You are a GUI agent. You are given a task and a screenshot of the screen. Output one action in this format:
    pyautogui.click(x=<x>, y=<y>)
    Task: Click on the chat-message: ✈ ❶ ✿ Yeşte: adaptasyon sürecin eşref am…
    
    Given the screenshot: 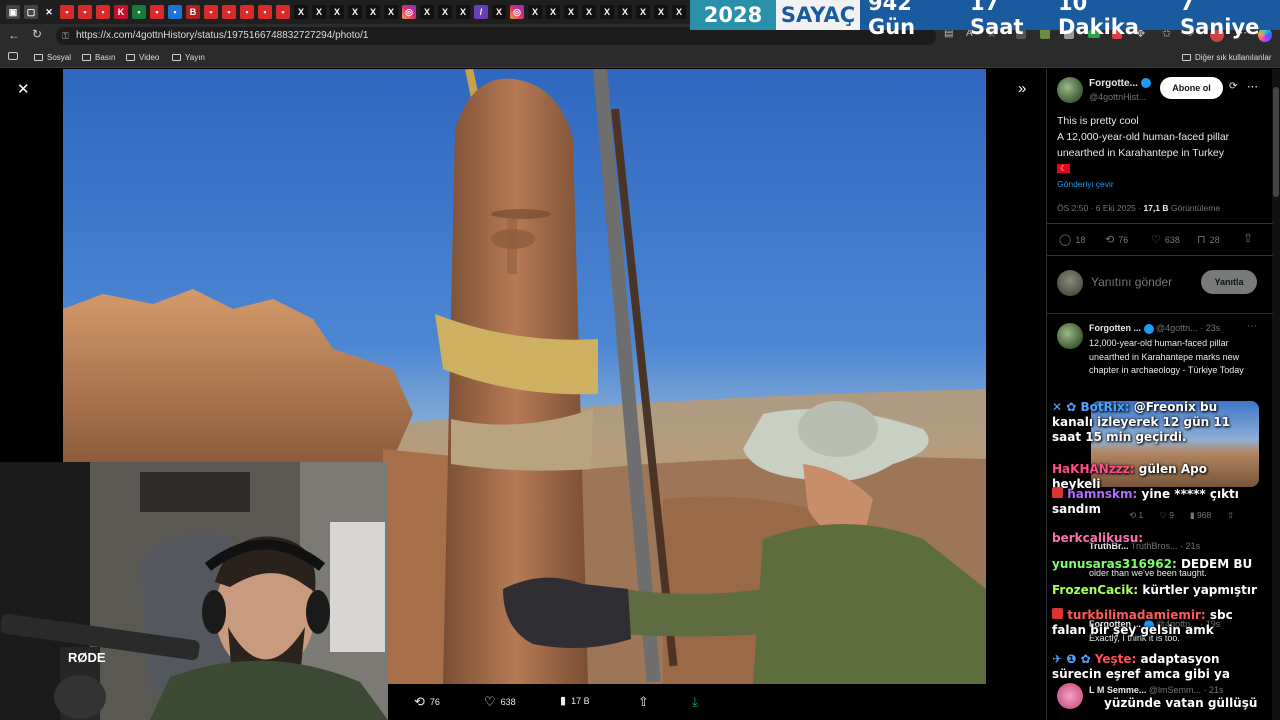 What is the action you would take?
    pyautogui.click(x=1154, y=667)
    